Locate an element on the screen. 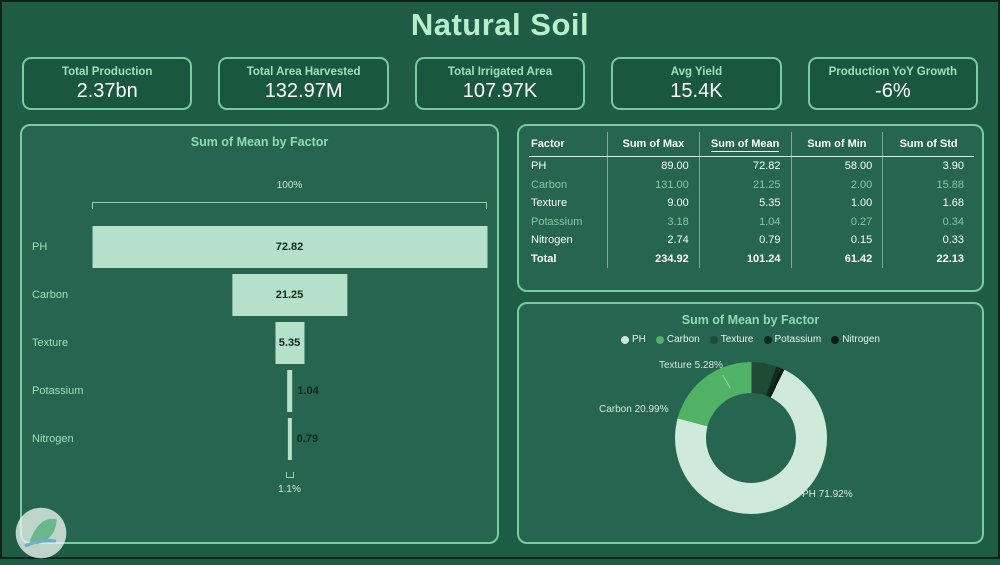  table-value-cell: 89.00 is located at coordinates (653, 166).